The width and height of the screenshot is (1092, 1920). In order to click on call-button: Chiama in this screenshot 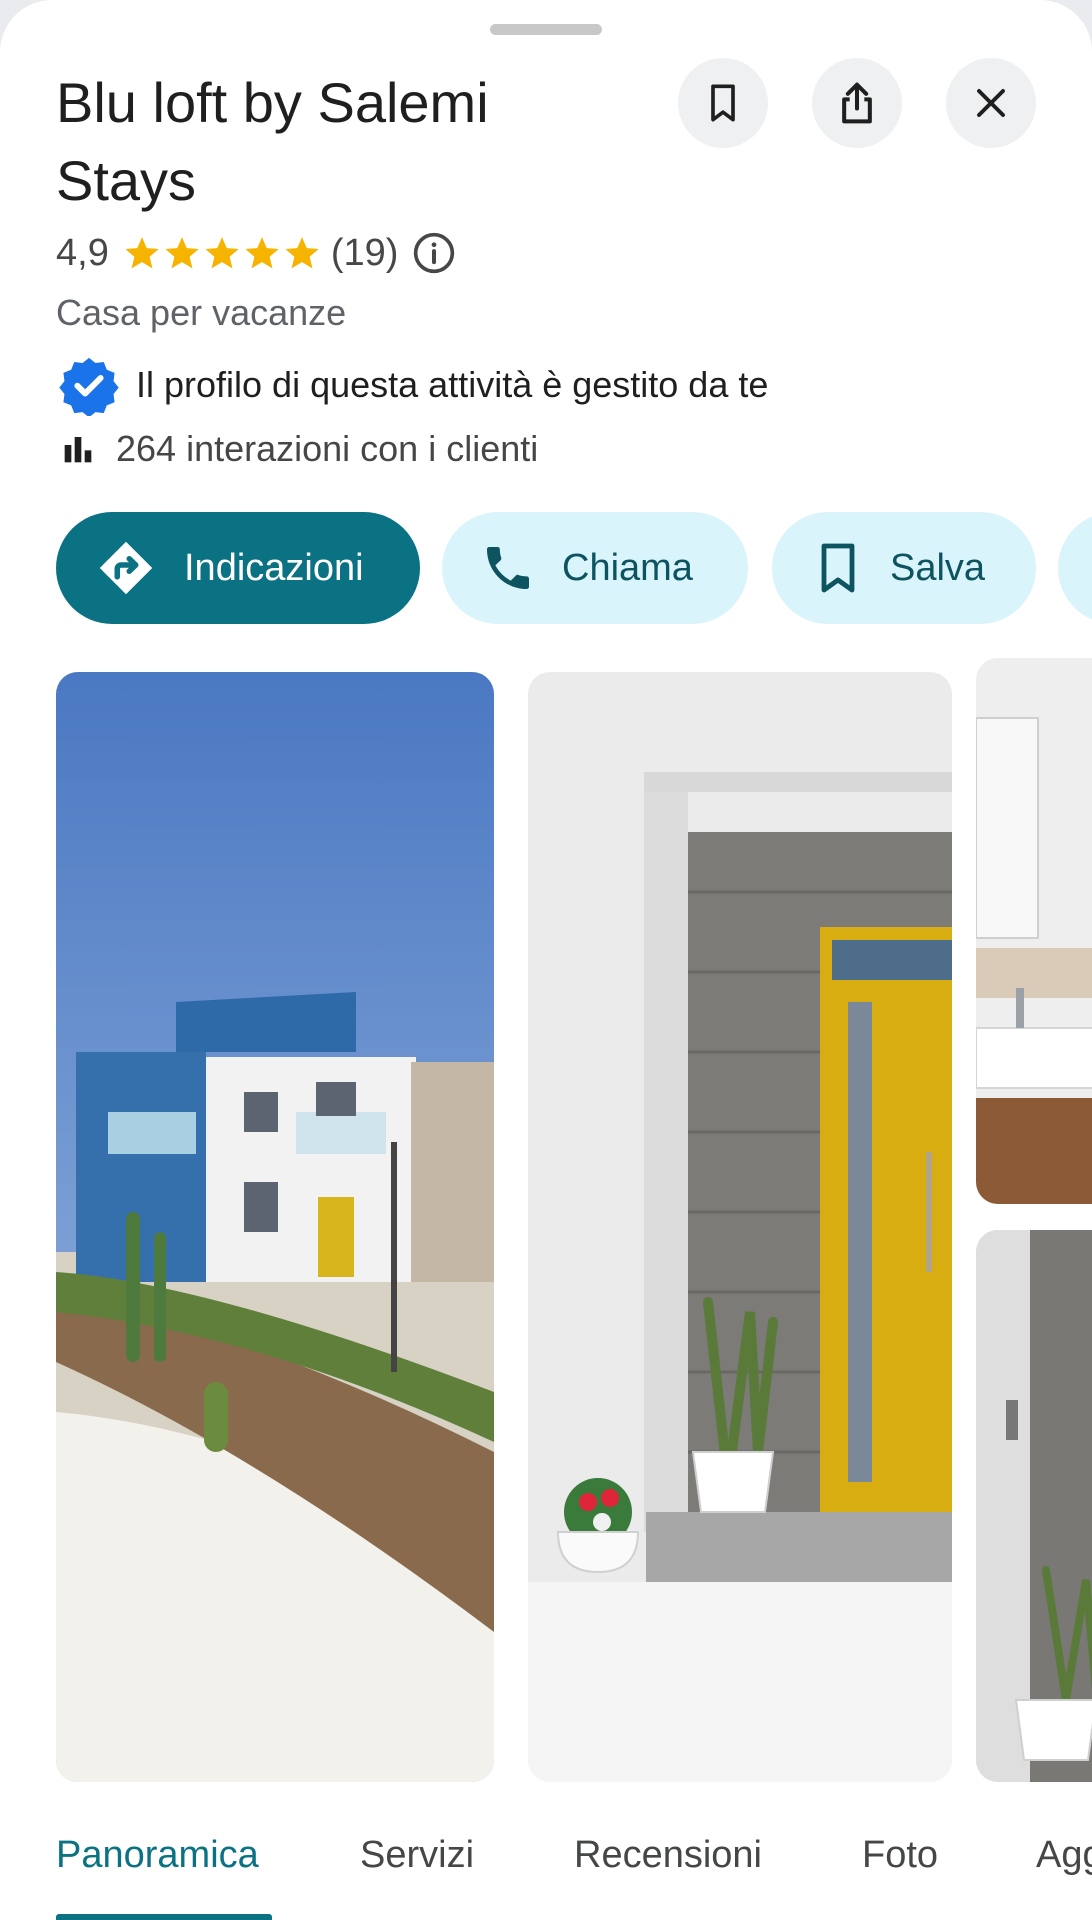, I will do `click(595, 568)`.